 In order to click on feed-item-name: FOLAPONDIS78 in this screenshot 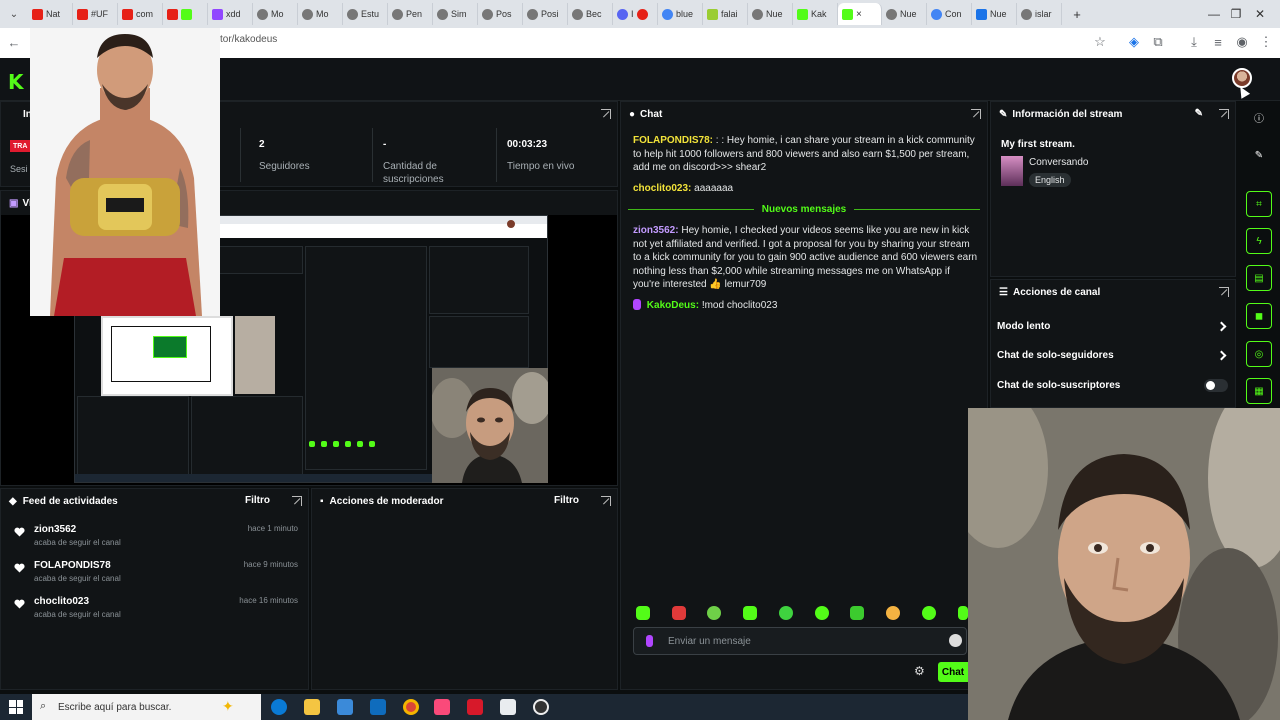, I will do `click(72, 565)`.